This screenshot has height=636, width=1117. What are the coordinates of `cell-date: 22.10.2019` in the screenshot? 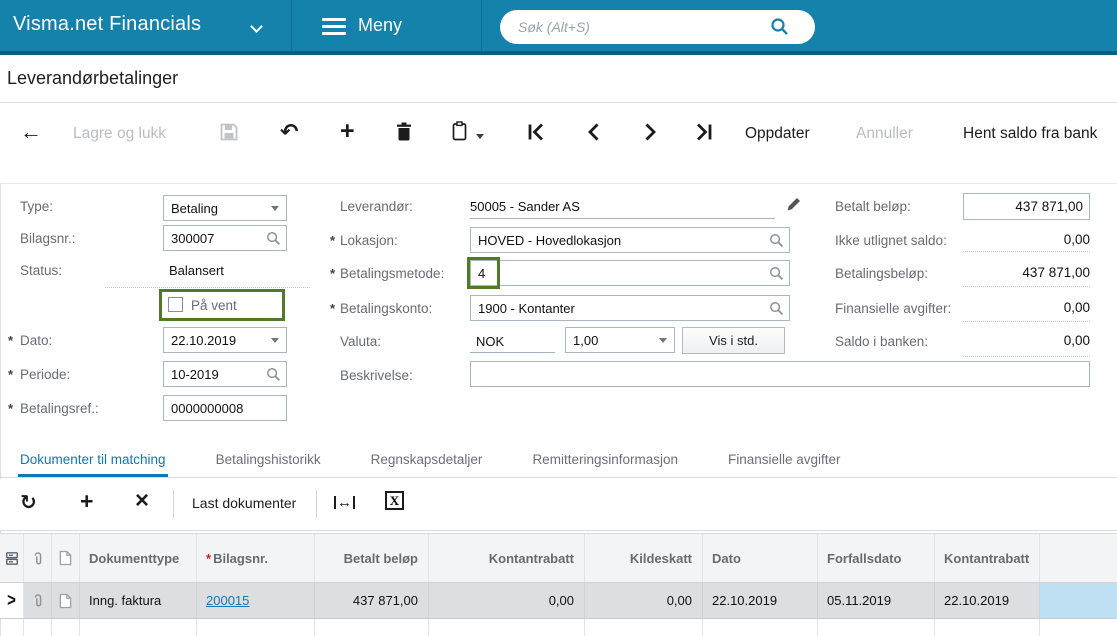 It's located at (760, 600).